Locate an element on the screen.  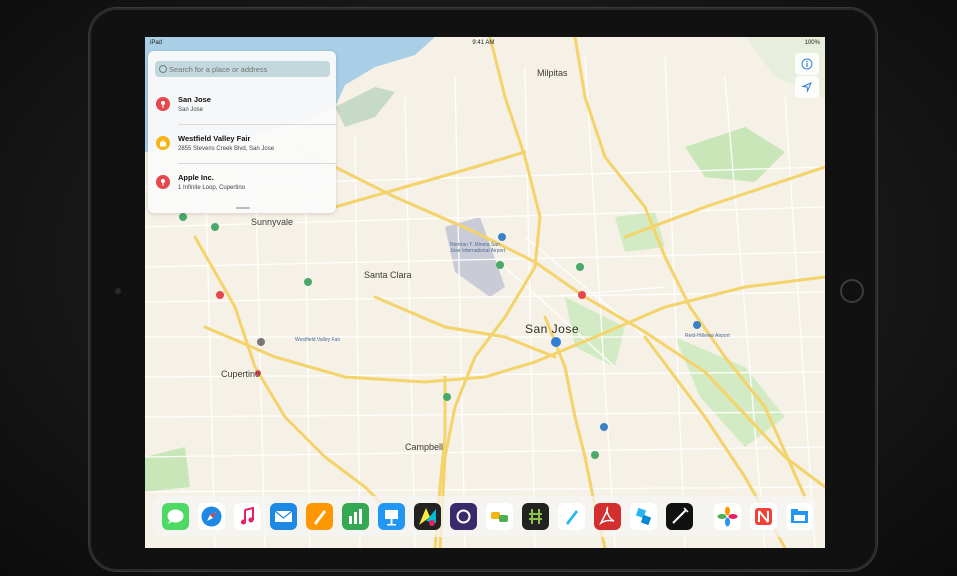
front-camera is located at coordinates (118, 291).